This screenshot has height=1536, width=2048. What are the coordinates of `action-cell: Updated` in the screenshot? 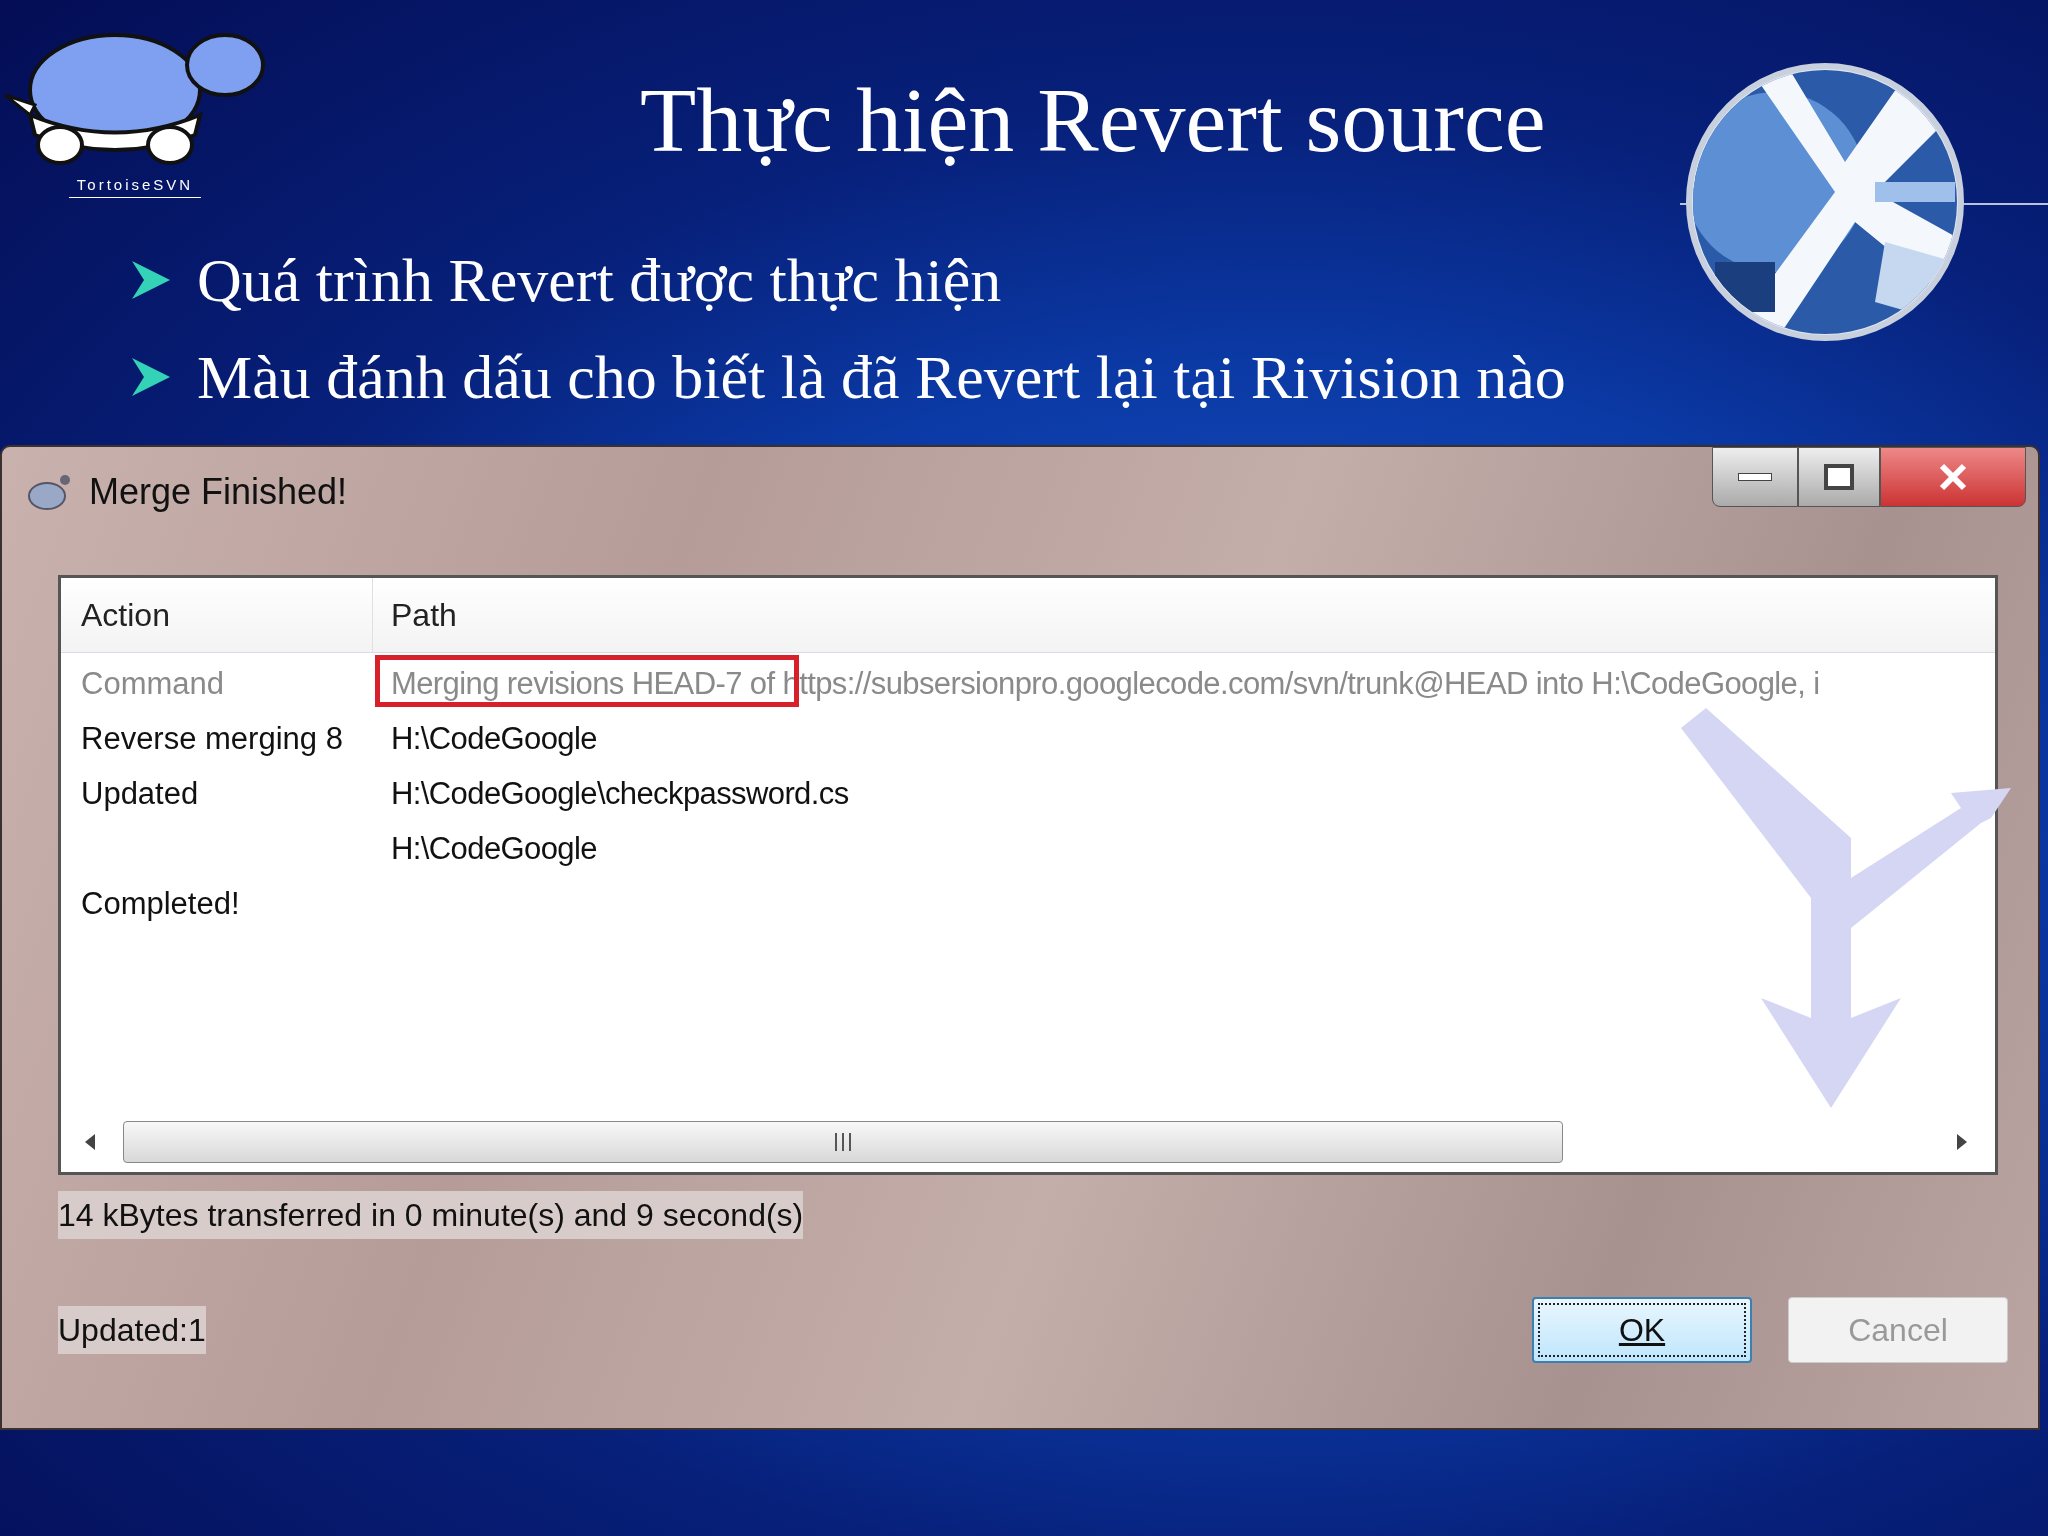 It's located at (140, 794).